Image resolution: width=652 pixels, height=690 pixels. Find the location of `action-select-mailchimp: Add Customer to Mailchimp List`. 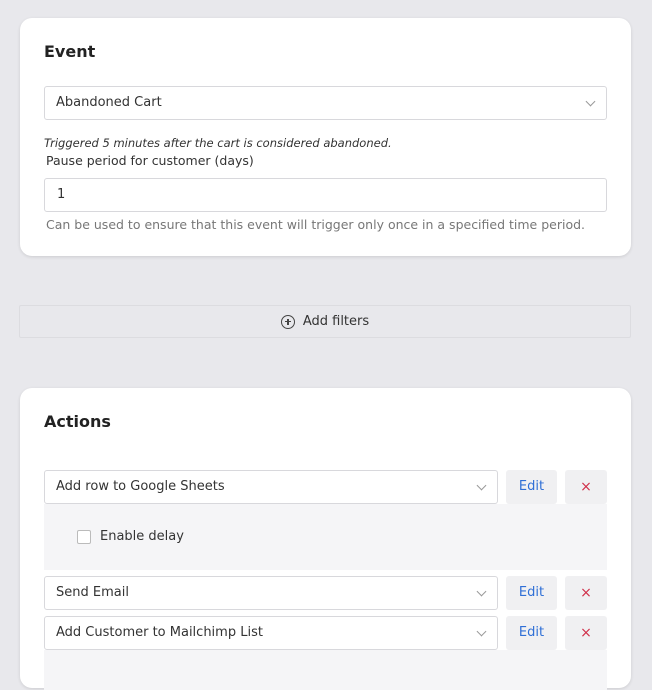

action-select-mailchimp: Add Customer to Mailchimp List is located at coordinates (271, 633).